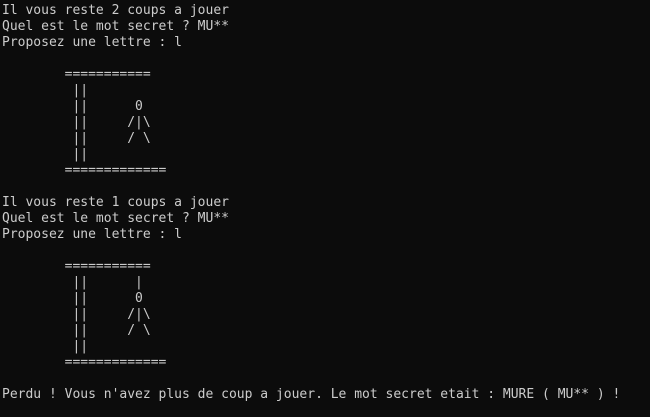  I want to click on gallows-line: || |, so click(72, 282).